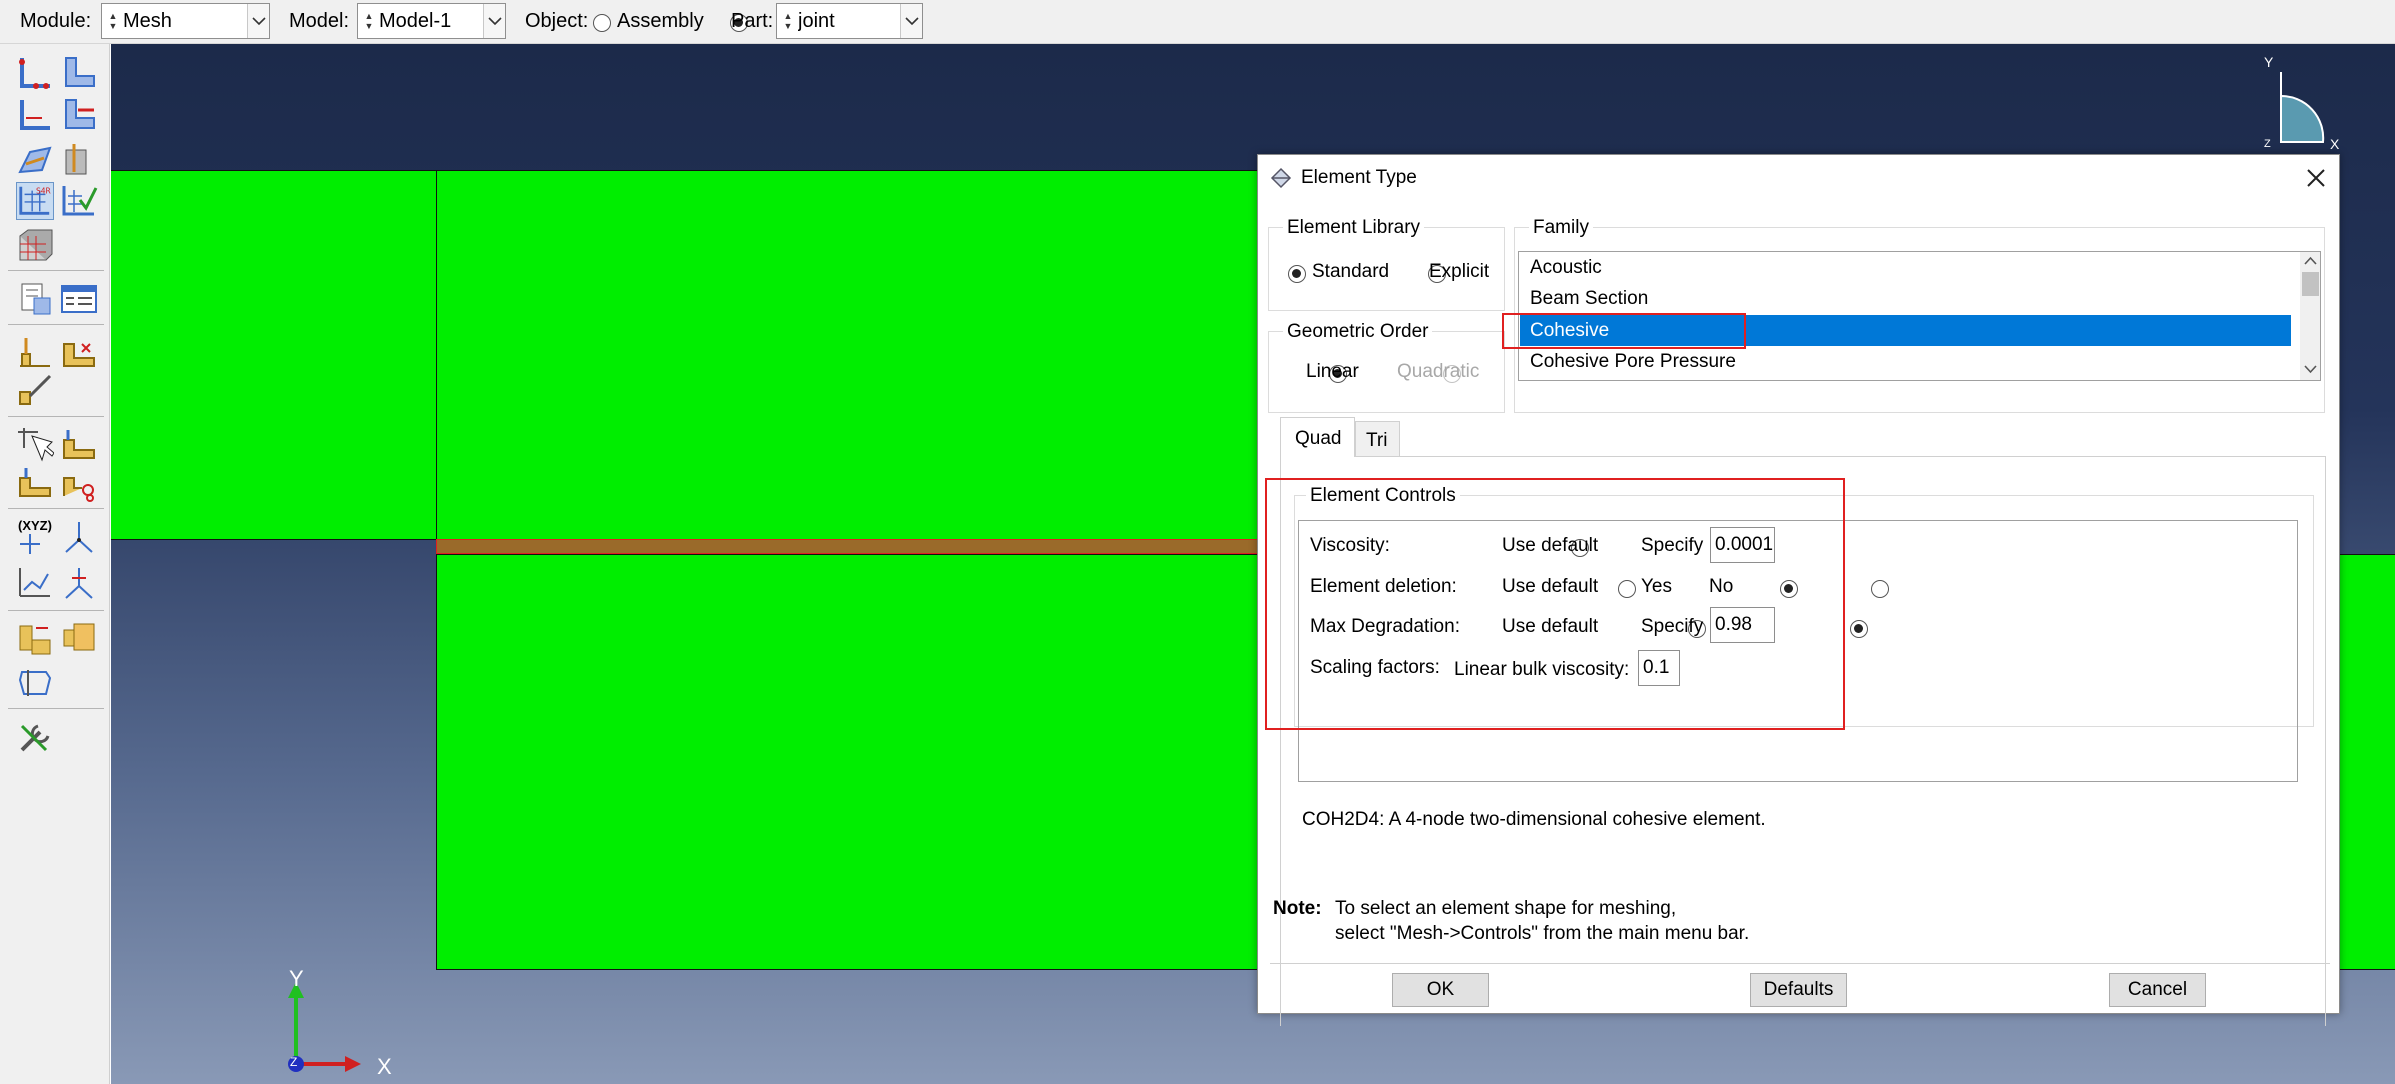 The width and height of the screenshot is (2395, 1084). I want to click on standard-radio, so click(1297, 273).